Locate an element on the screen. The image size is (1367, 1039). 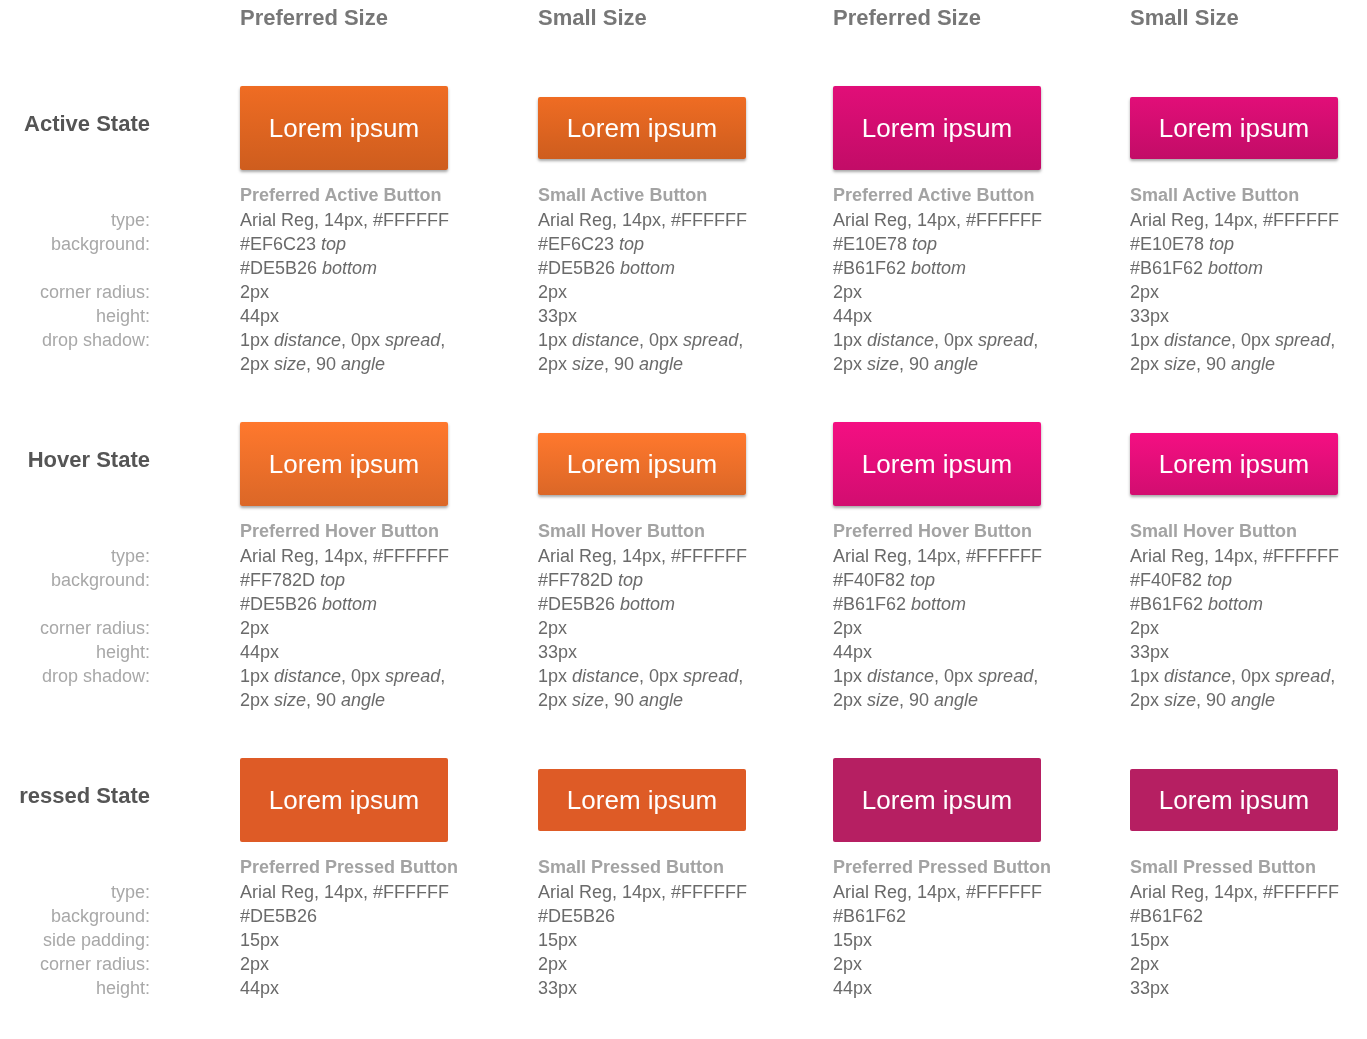
column-heading: Preferred Size is located at coordinates (907, 18).